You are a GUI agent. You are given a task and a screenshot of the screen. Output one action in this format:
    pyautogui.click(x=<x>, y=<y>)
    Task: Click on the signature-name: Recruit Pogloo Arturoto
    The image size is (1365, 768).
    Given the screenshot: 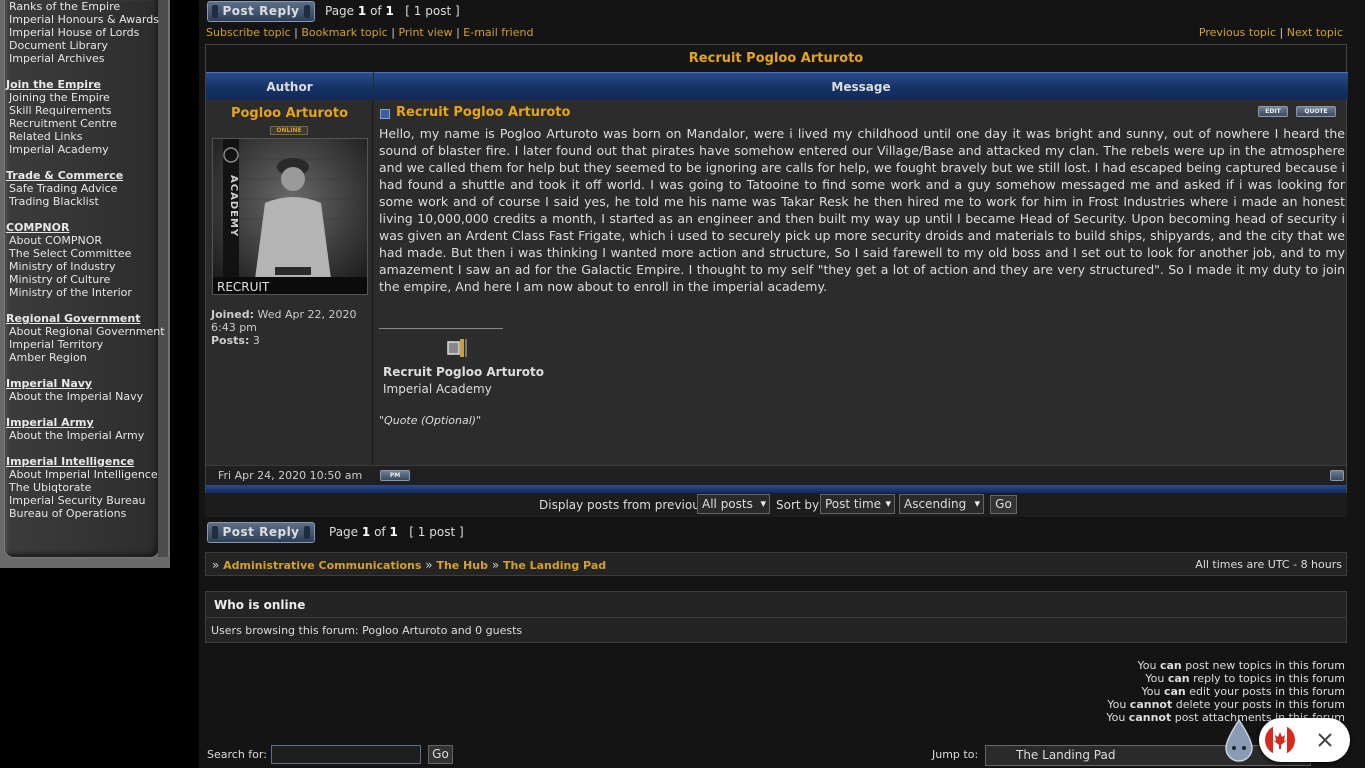 What is the action you would take?
    pyautogui.click(x=464, y=372)
    